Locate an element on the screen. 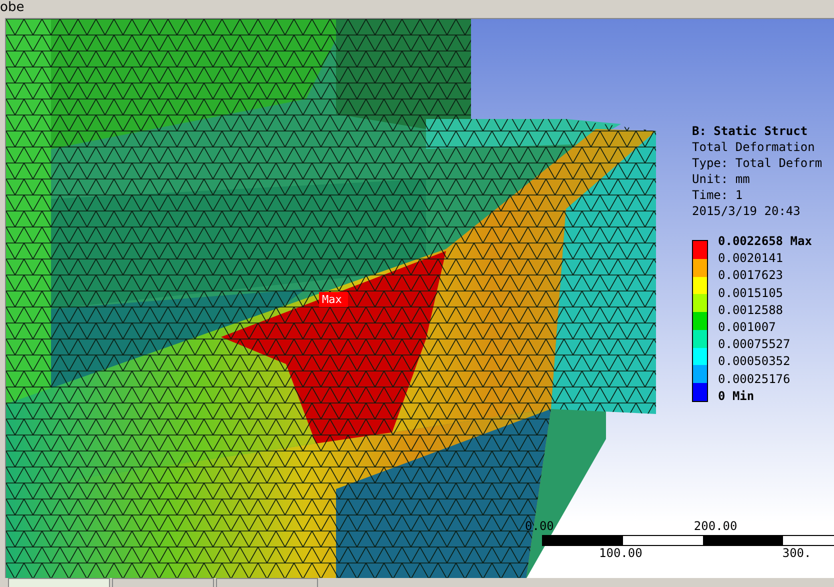 Image resolution: width=834 pixels, height=587 pixels. legend-value: 0.0020141 is located at coordinates (751, 259).